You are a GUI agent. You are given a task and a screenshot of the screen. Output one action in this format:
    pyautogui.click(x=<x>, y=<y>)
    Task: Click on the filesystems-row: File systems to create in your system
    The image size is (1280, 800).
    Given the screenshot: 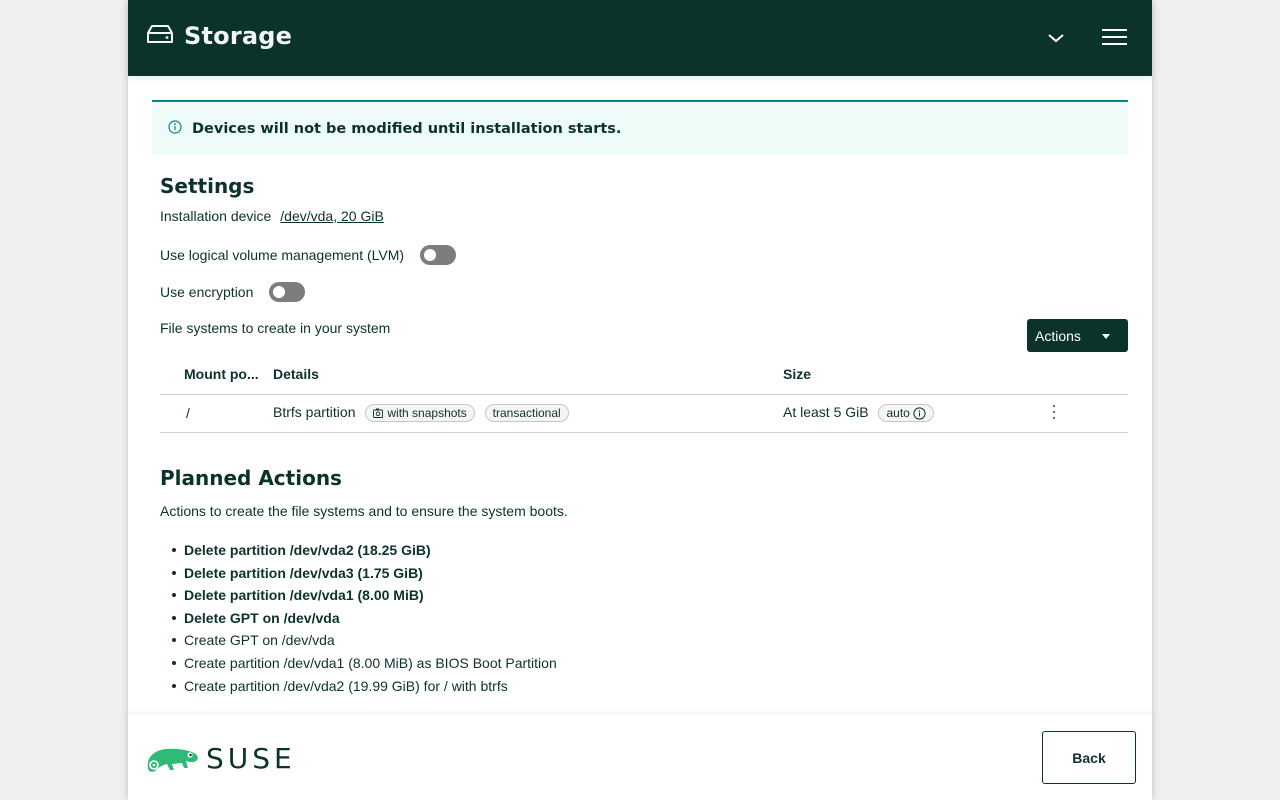 What is the action you would take?
    pyautogui.click(x=275, y=328)
    